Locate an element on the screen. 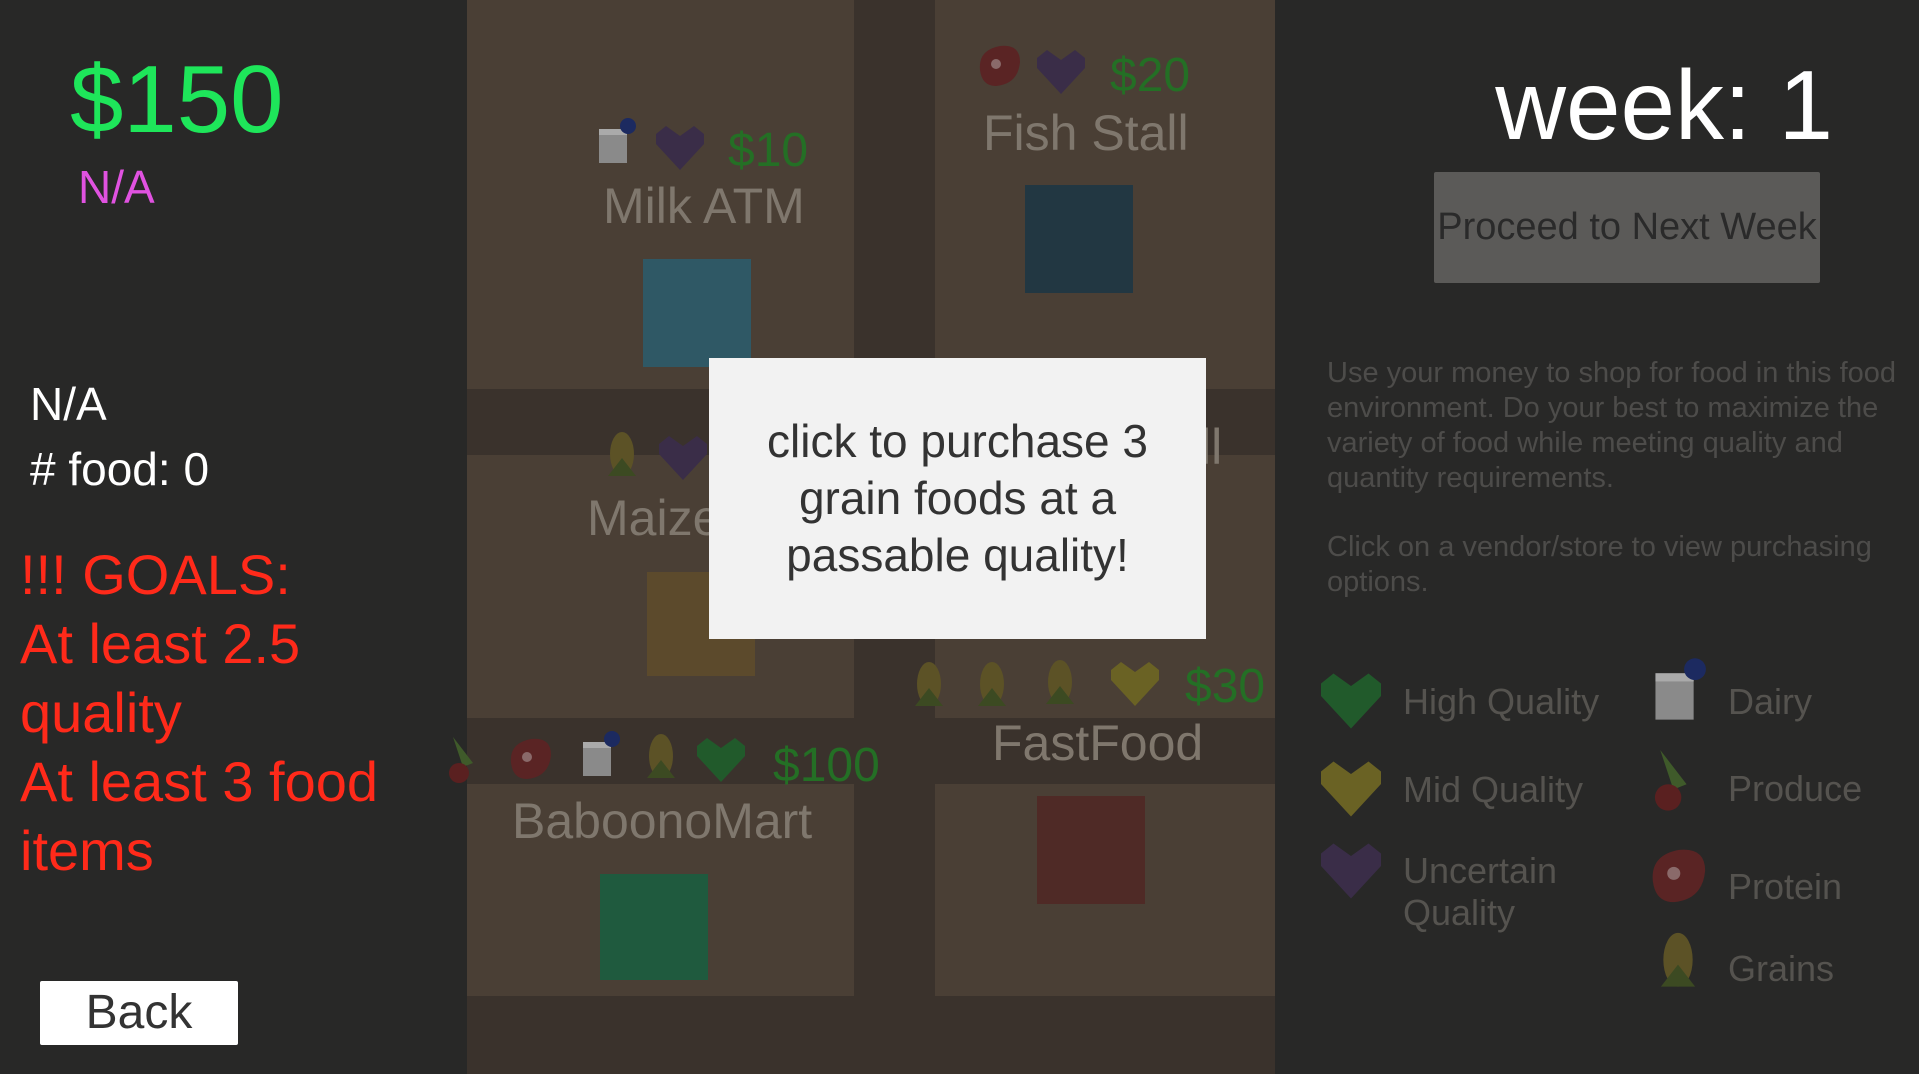 The image size is (1919, 1074). milk-atm-vendor is located at coordinates (697, 313).